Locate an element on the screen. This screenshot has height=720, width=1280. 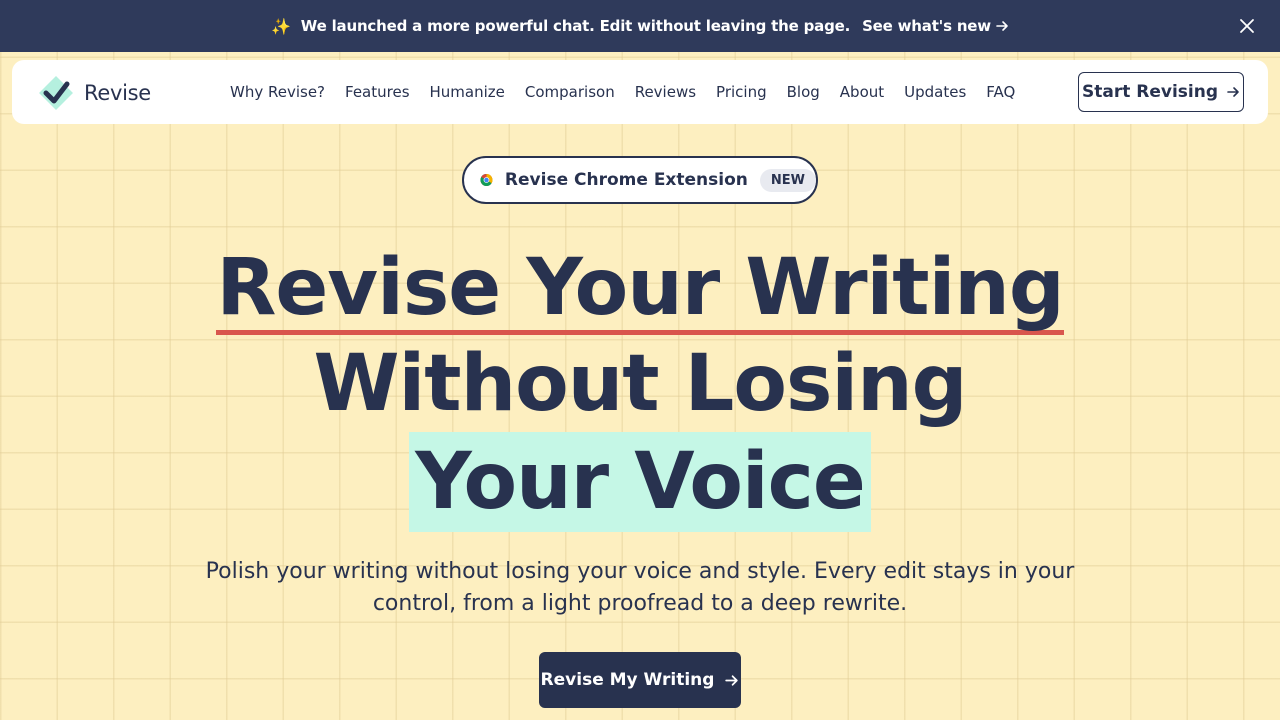
brand-logo-link: Revise is located at coordinates (93, 93).